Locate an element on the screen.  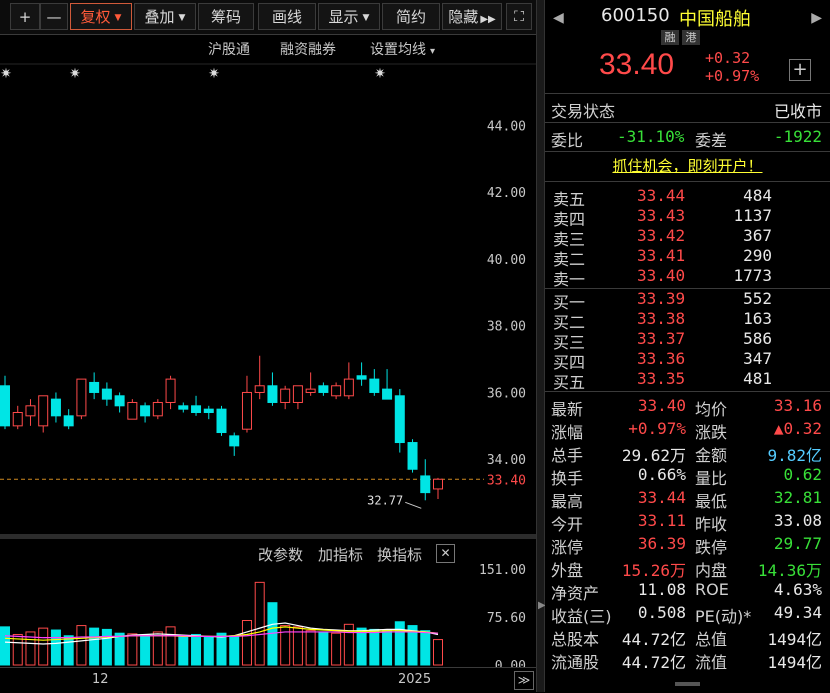
volume-chart-area: 改参数 加指标 换指标 ✕ 151.00 75.60 0.00 is located at coordinates (268, 603).